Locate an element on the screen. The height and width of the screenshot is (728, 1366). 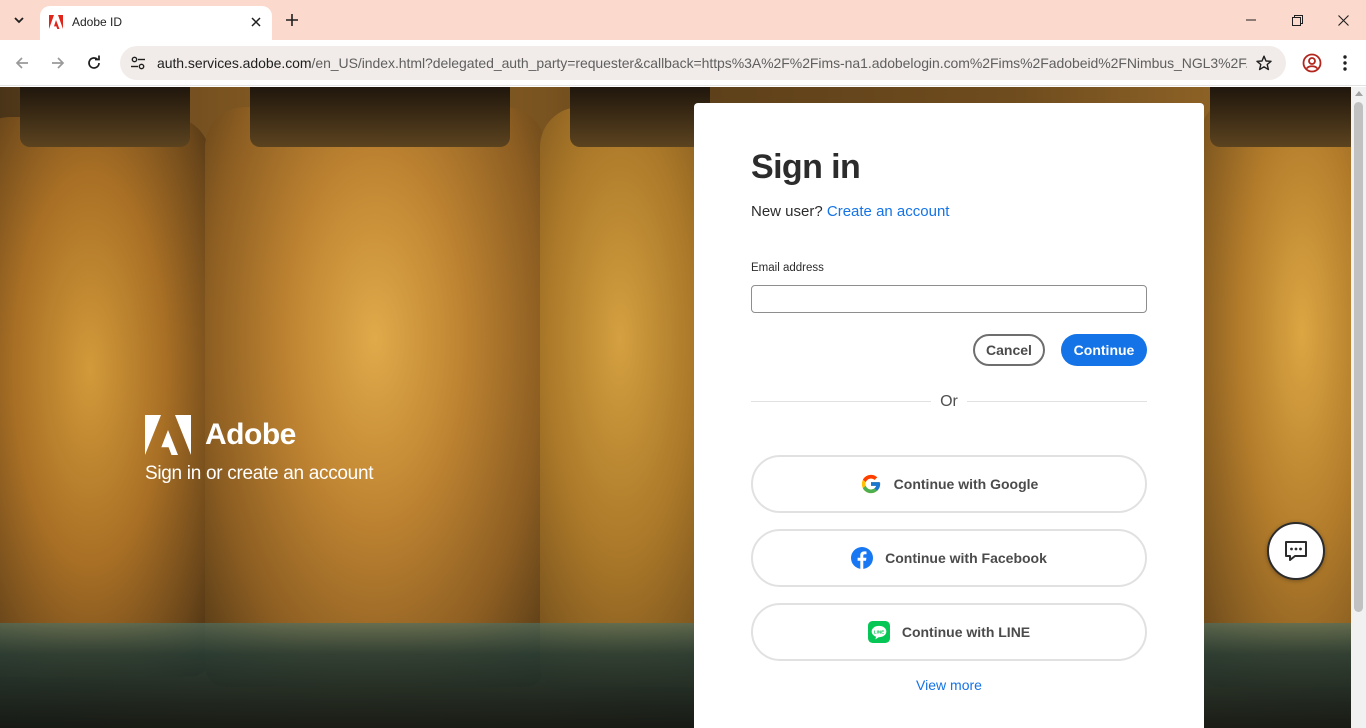
google-icon is located at coordinates (871, 484).